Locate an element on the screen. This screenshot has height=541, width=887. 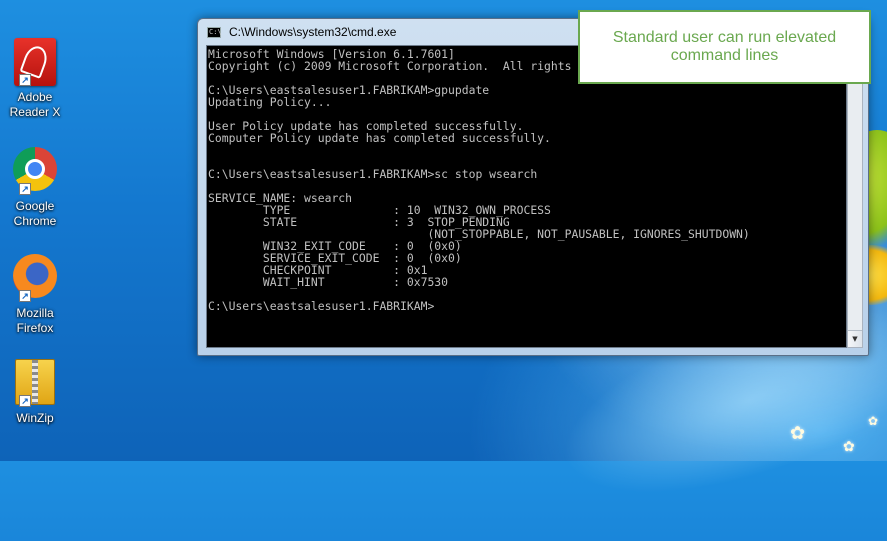
callout-text-line2: command lines is located at coordinates (724, 55).